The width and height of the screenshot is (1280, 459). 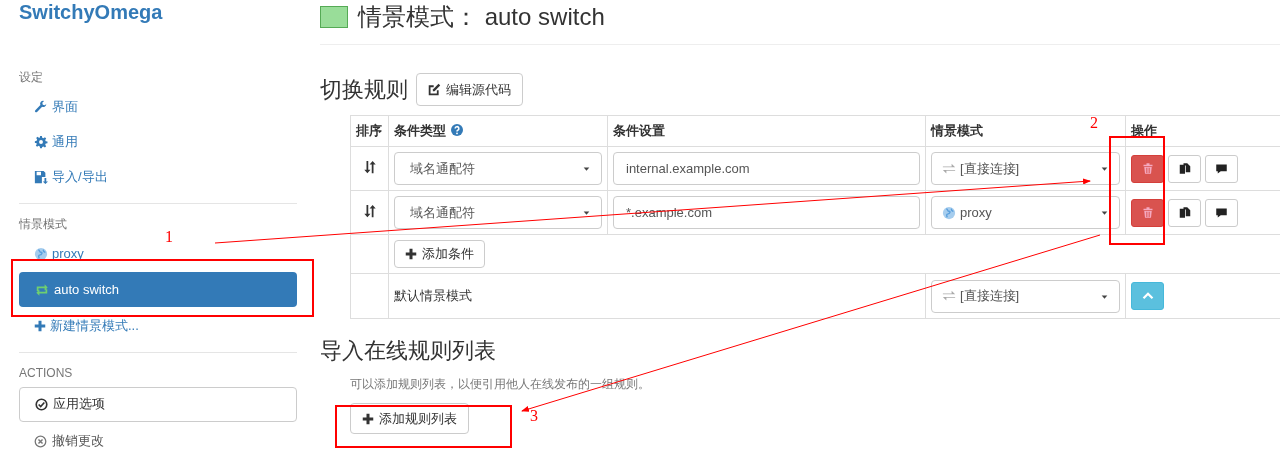 What do you see at coordinates (369, 130) in the screenshot?
I see `column-header: 排序` at bounding box center [369, 130].